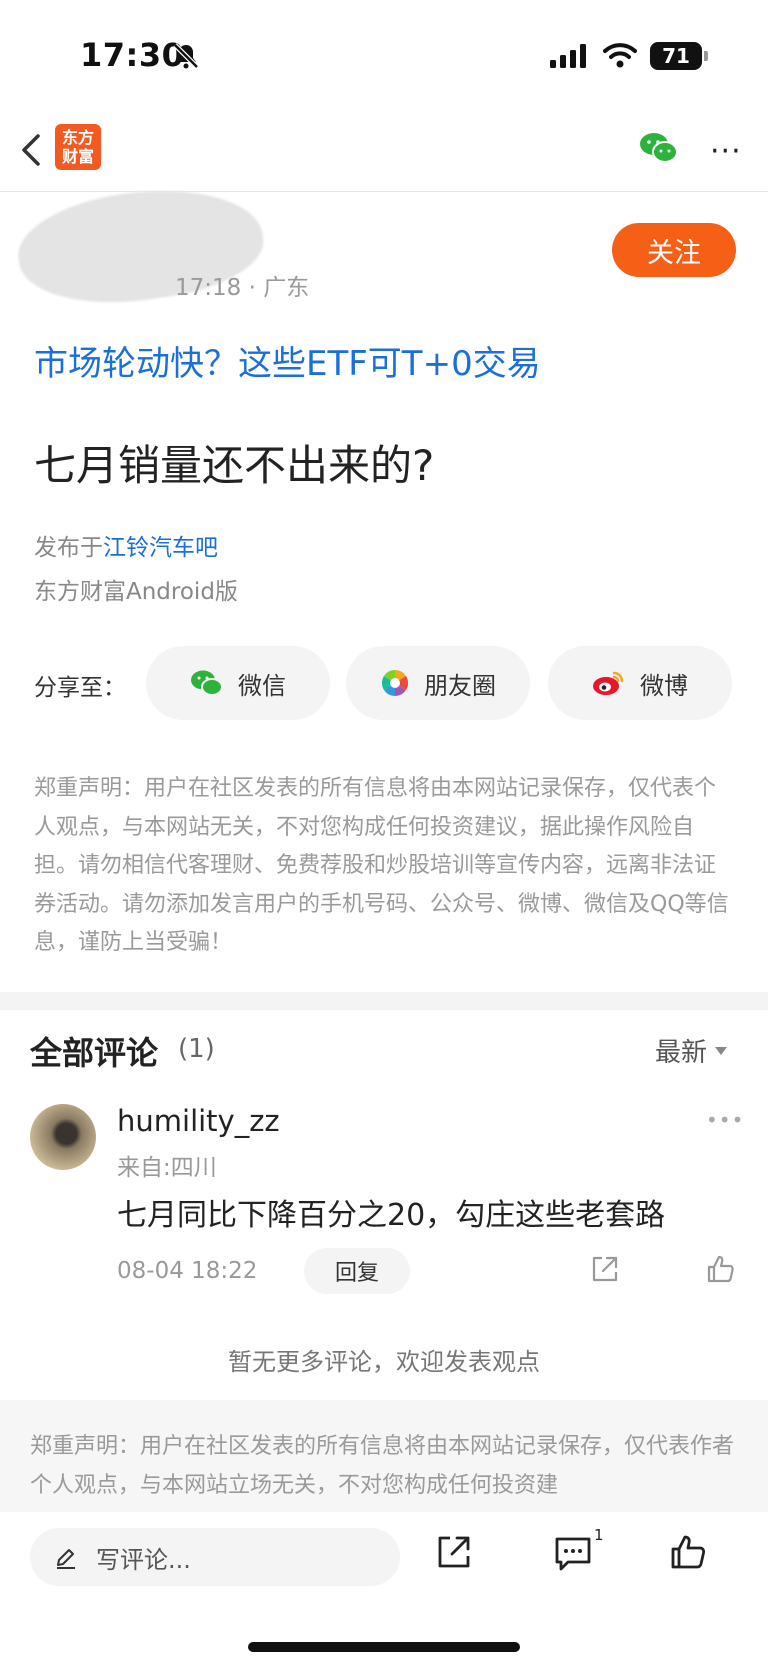  What do you see at coordinates (454, 1552) in the screenshot?
I see `share-icon` at bounding box center [454, 1552].